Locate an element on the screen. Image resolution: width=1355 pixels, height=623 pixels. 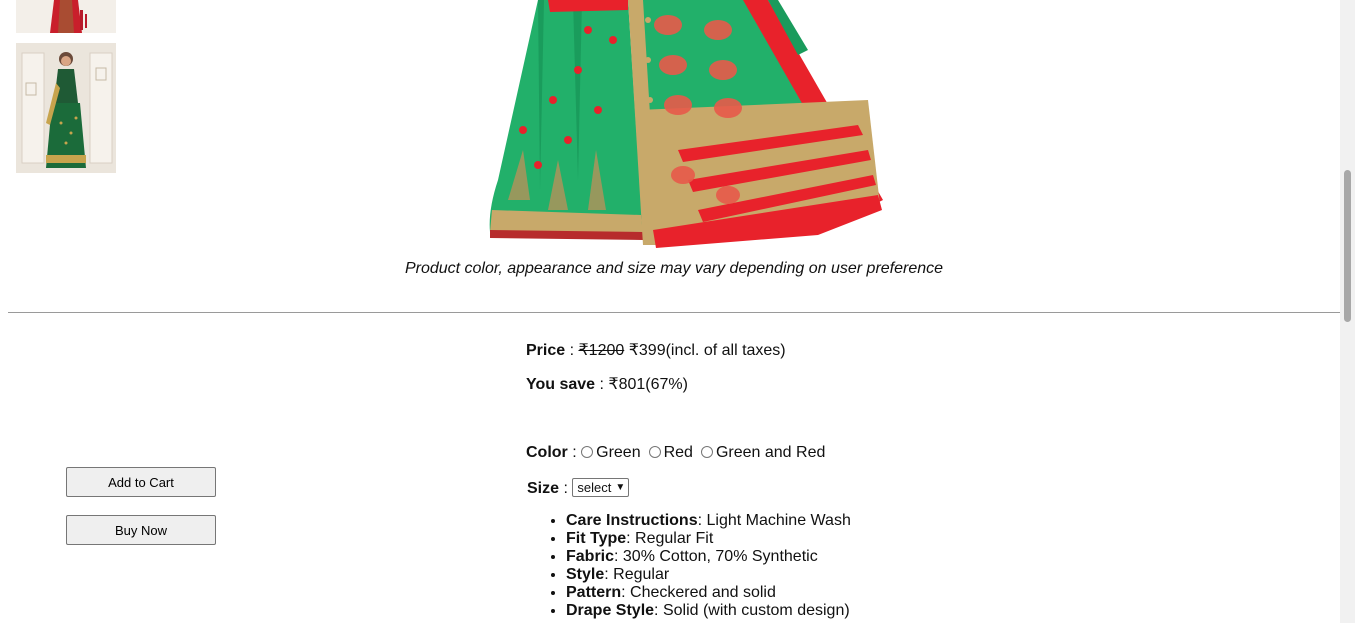
savings-label: You save is located at coordinates (561, 384).